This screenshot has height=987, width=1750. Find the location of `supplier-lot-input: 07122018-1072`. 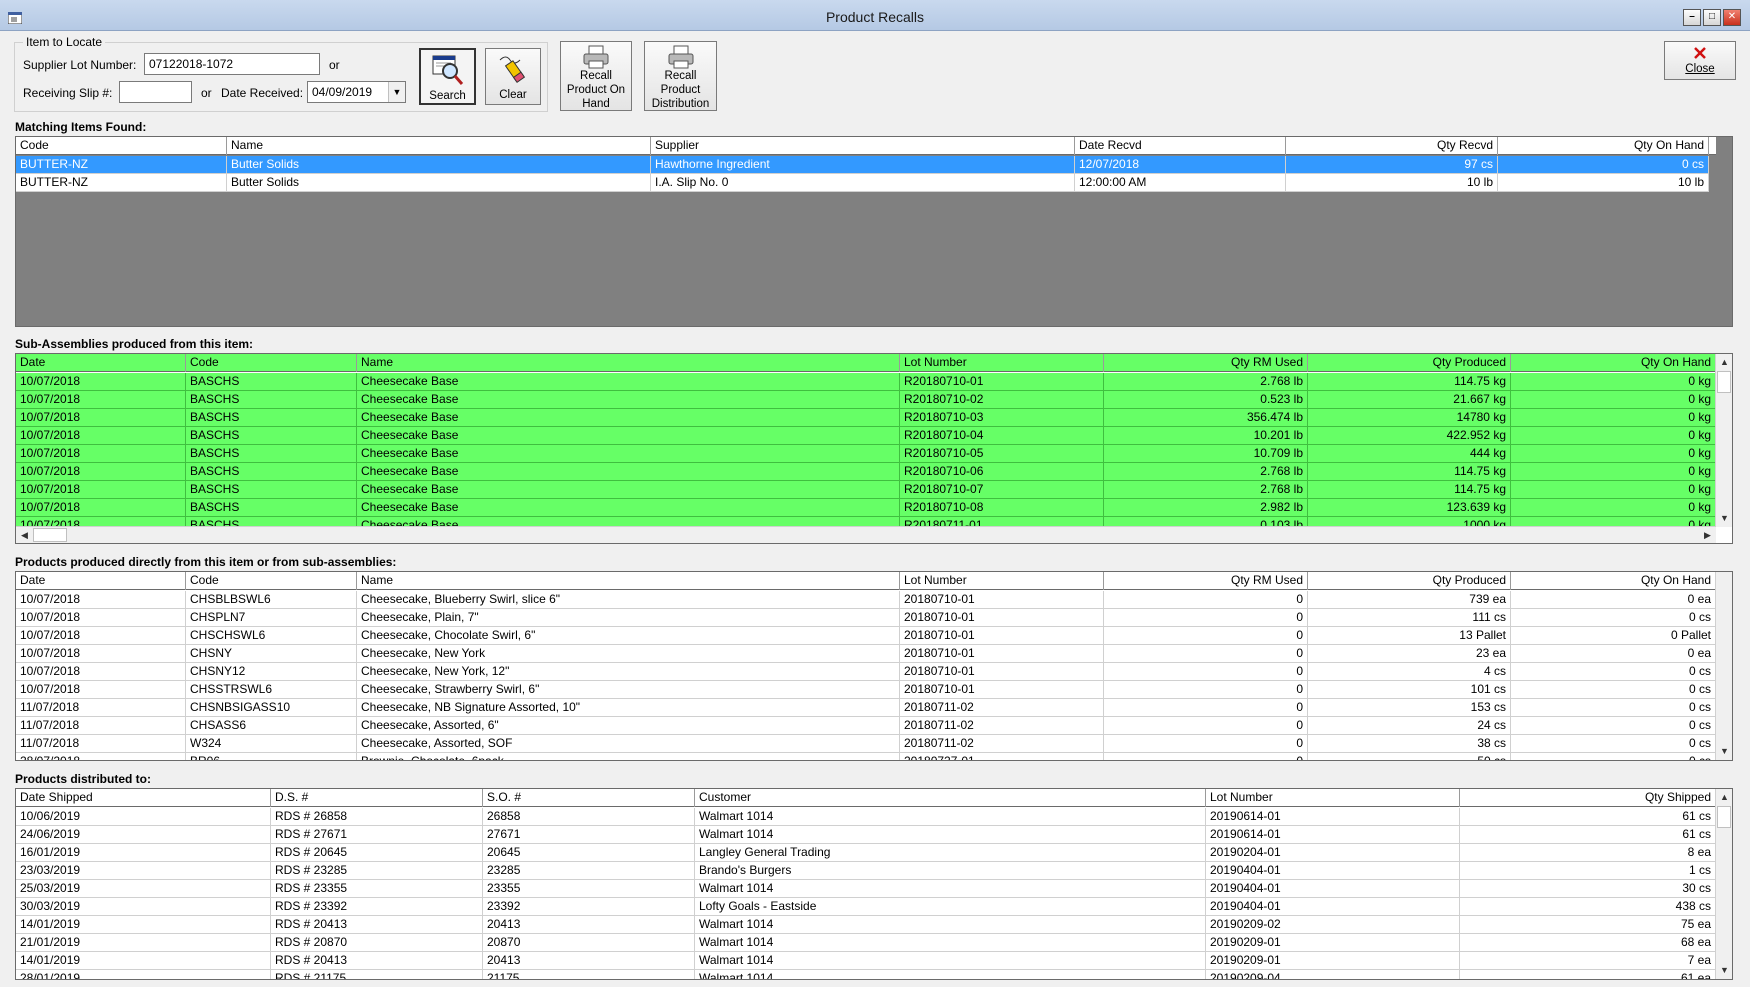

supplier-lot-input: 07122018-1072 is located at coordinates (232, 64).